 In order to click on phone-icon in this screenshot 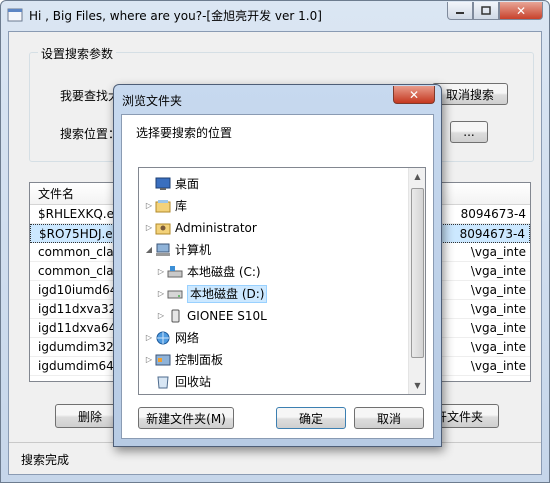, I will do `click(175, 316)`.